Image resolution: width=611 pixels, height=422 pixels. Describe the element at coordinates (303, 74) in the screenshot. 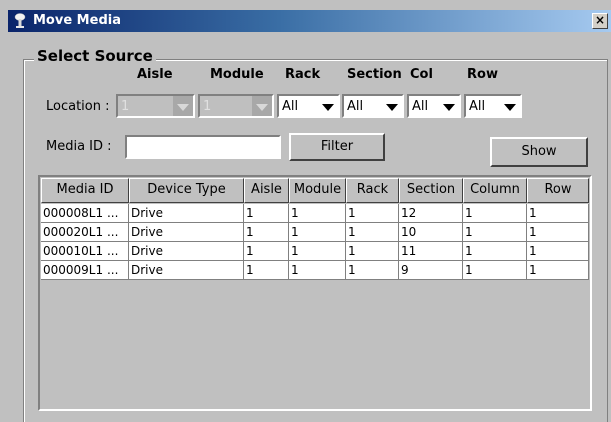

I see `rack-header: Rack` at that location.